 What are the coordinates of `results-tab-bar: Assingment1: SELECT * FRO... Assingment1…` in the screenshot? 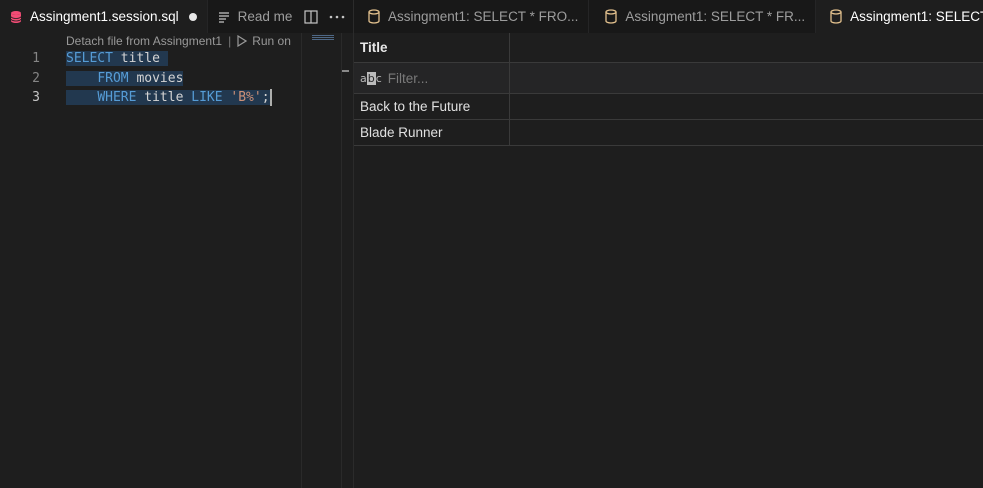 It's located at (668, 16).